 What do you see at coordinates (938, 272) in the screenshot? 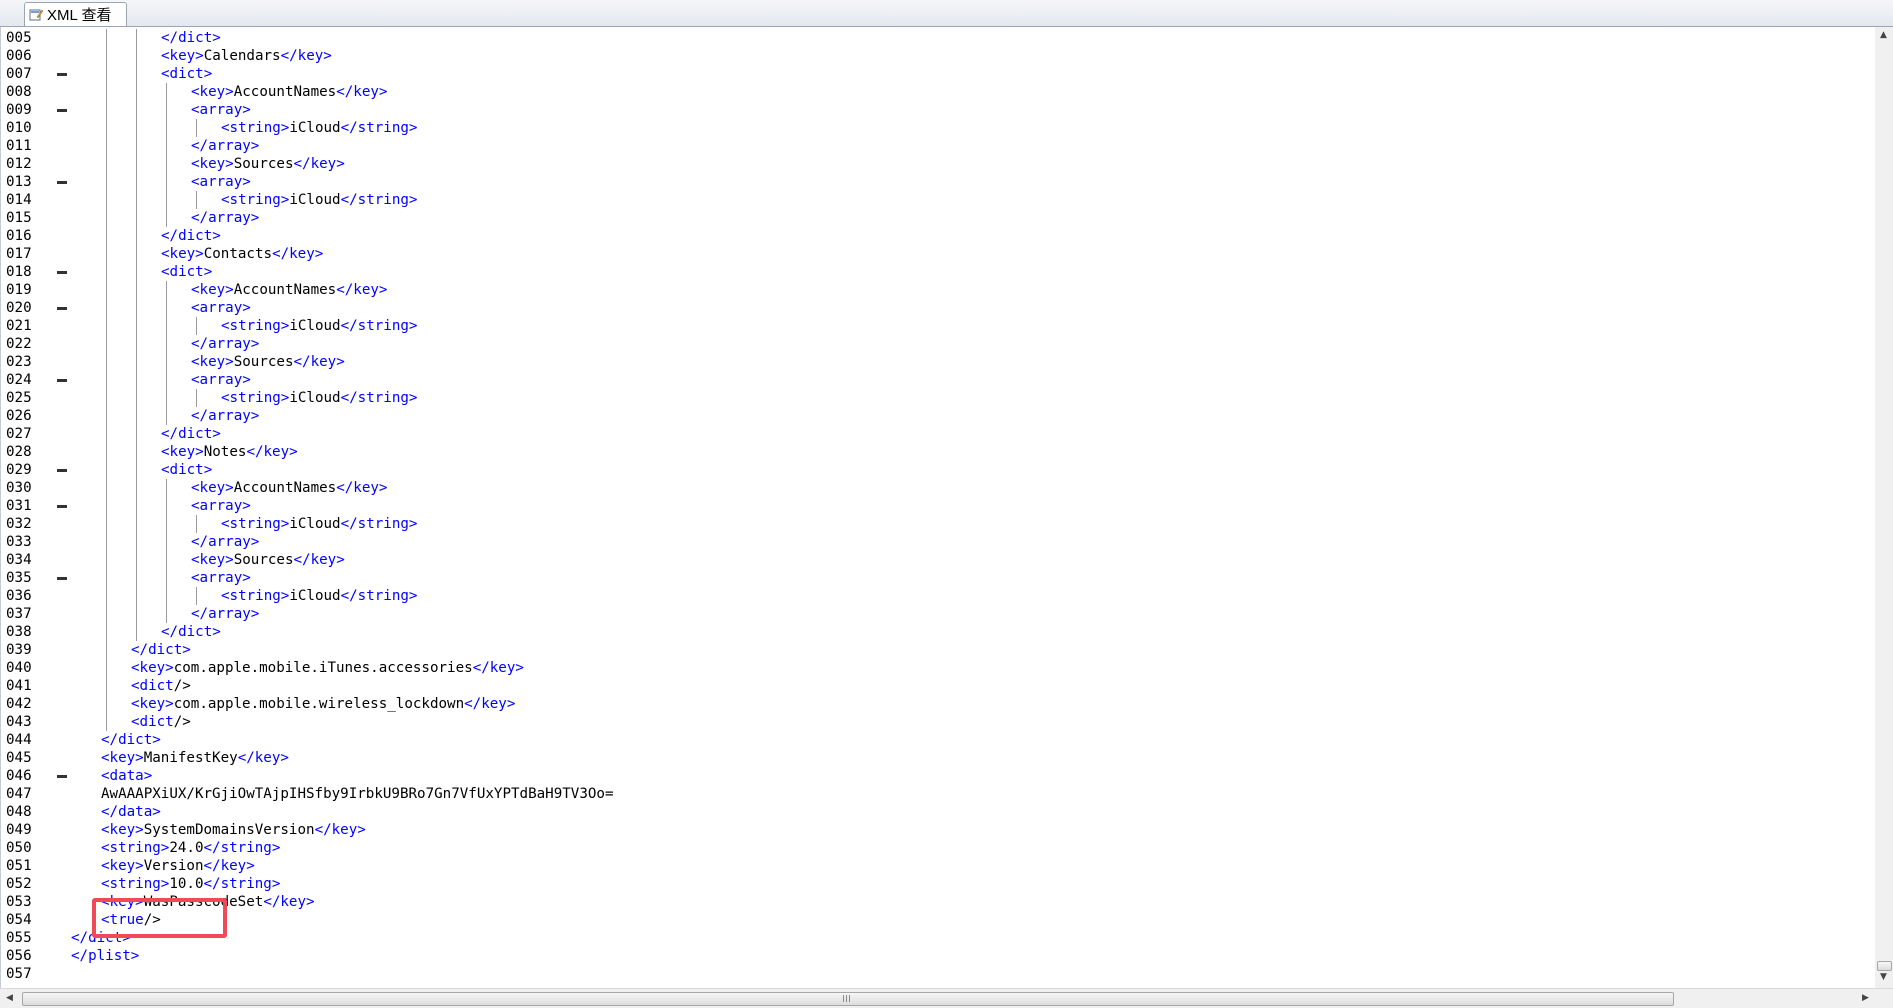
I see `code-line: 018 <dict>` at bounding box center [938, 272].